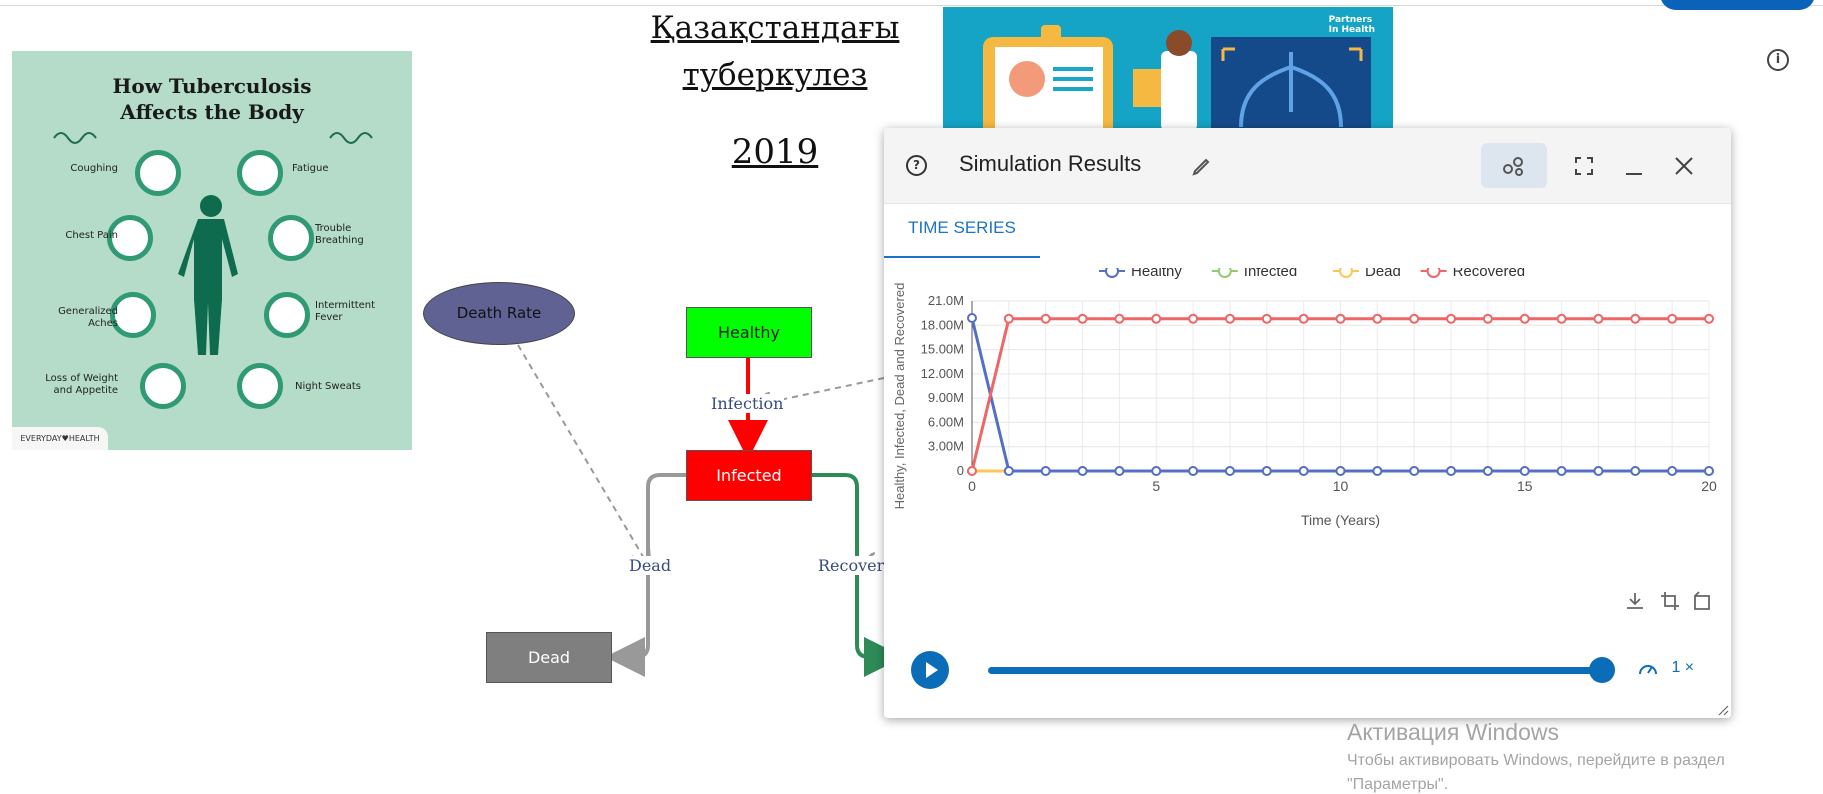 This screenshot has width=1823, height=794. What do you see at coordinates (1635, 601) in the screenshot?
I see `download-icon` at bounding box center [1635, 601].